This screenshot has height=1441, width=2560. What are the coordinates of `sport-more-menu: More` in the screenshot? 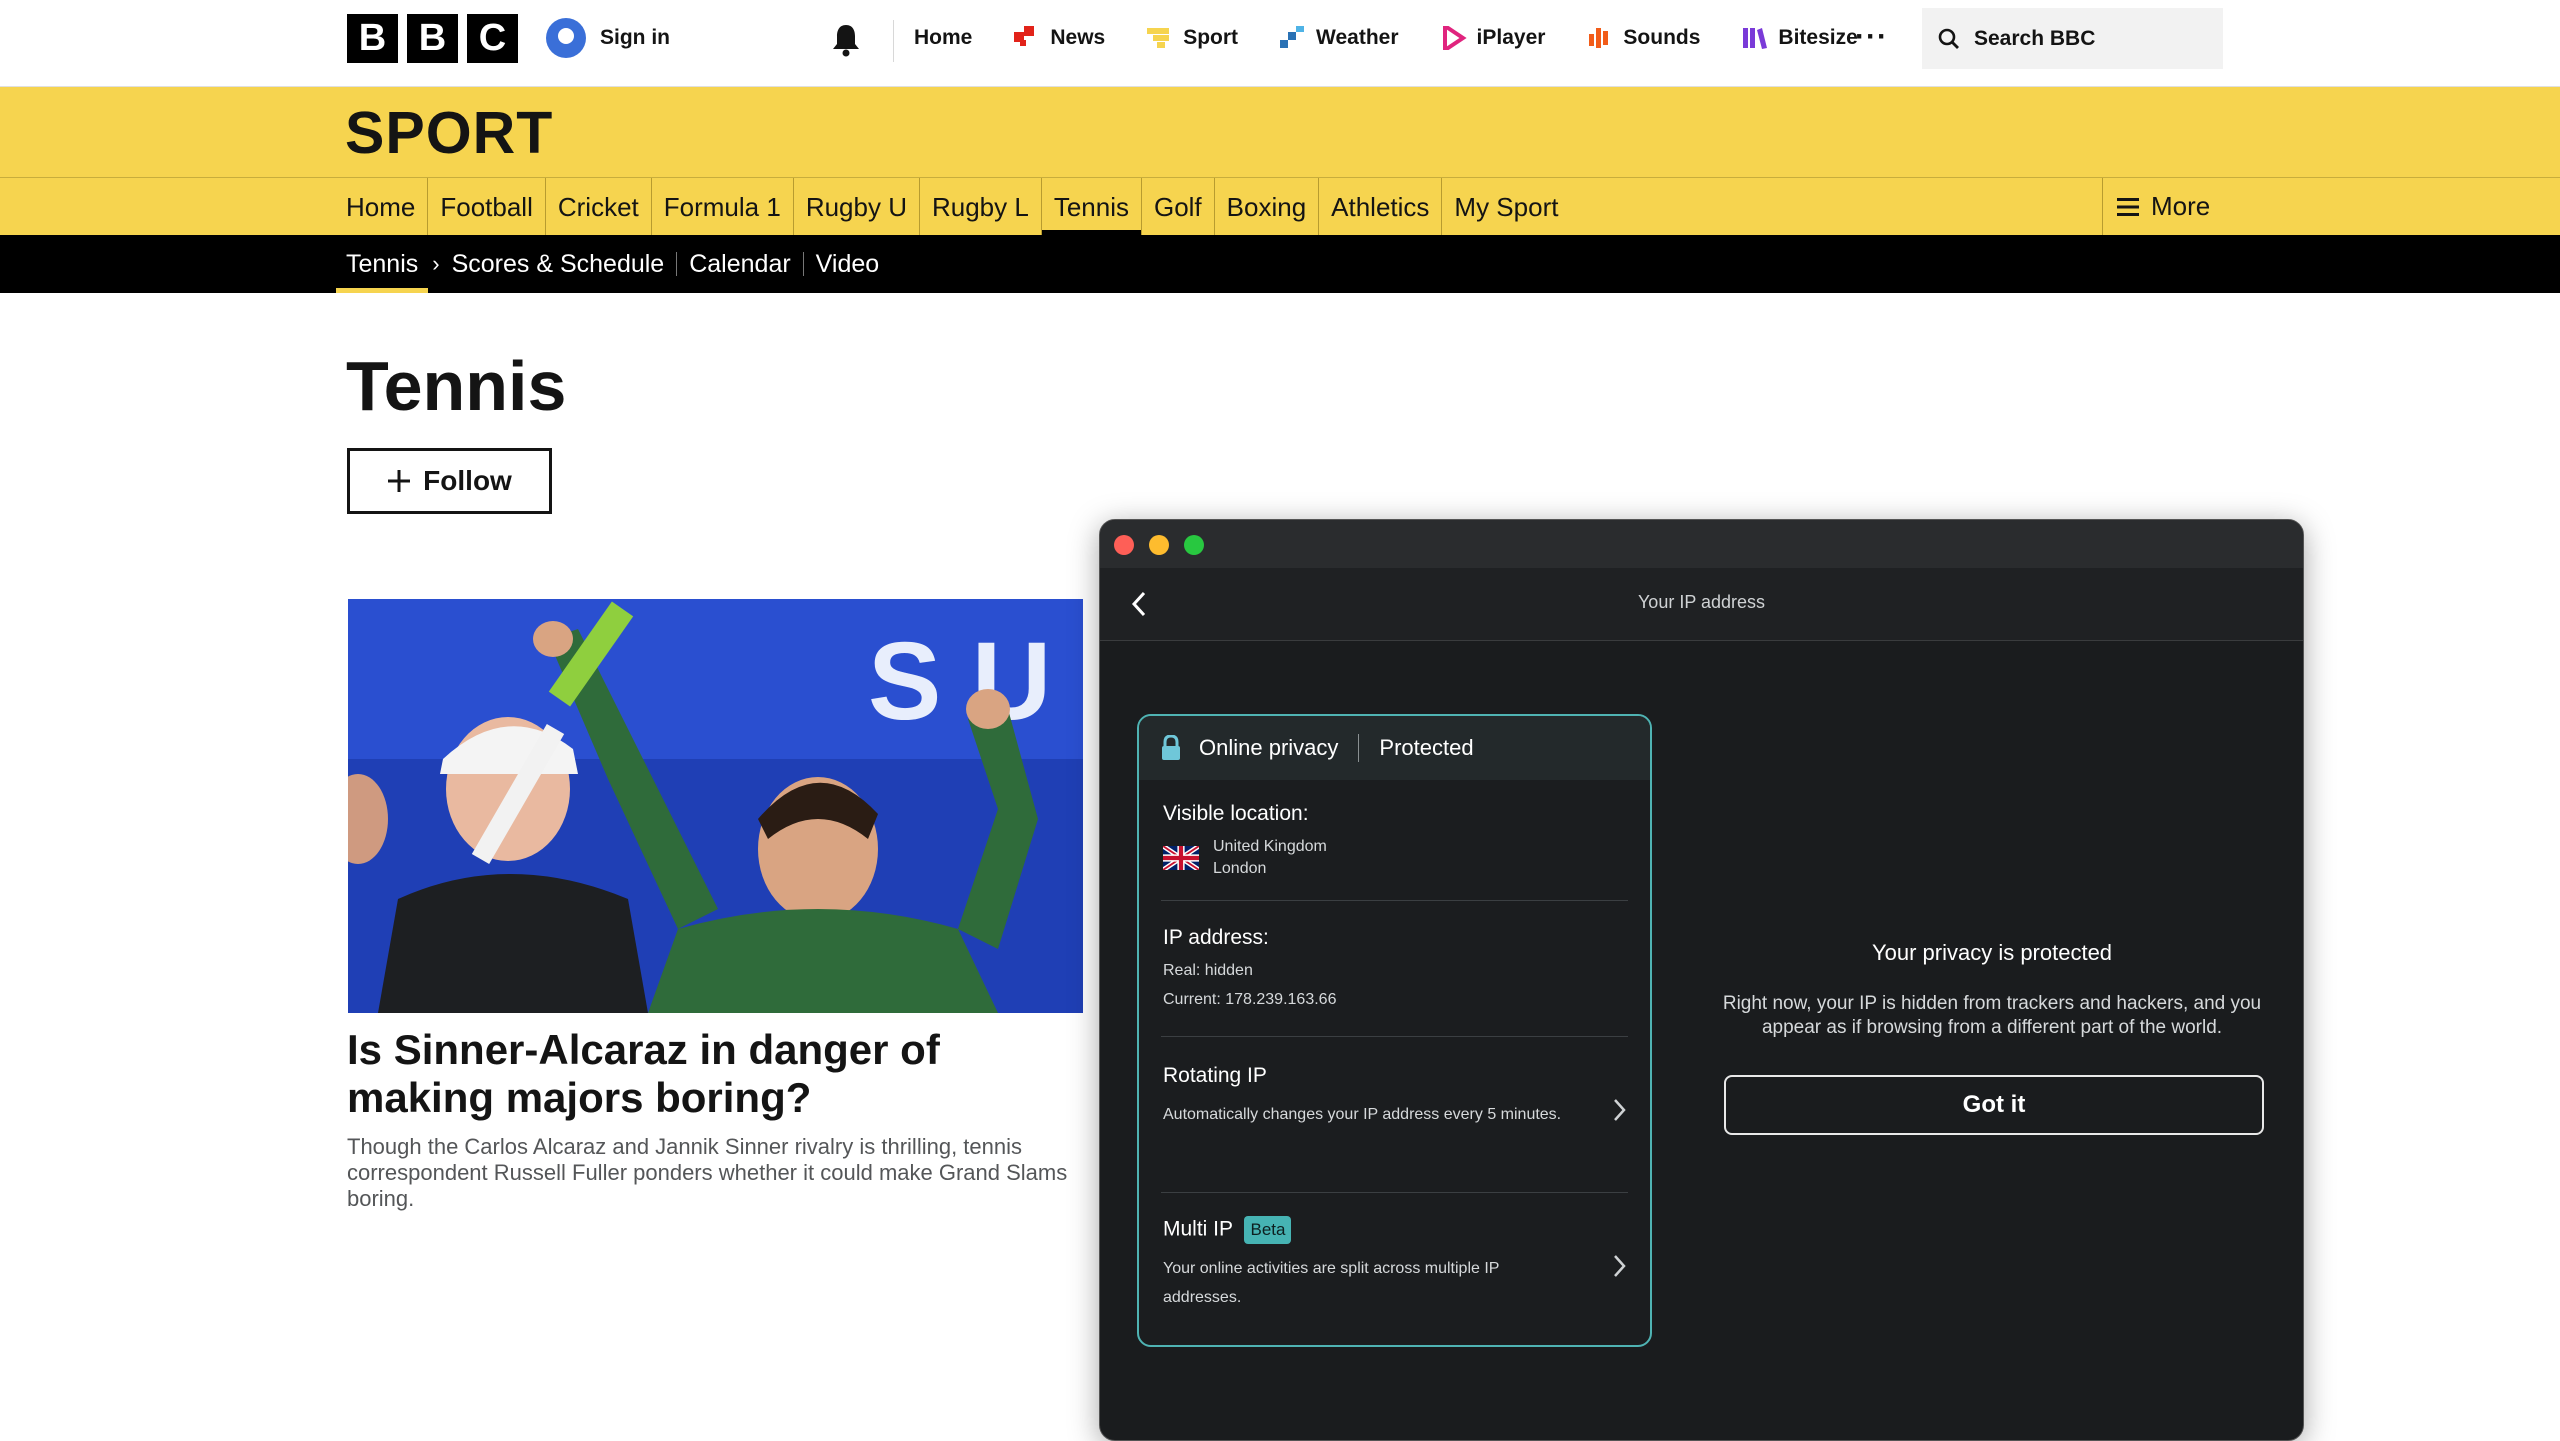 It's located at (2156, 206).